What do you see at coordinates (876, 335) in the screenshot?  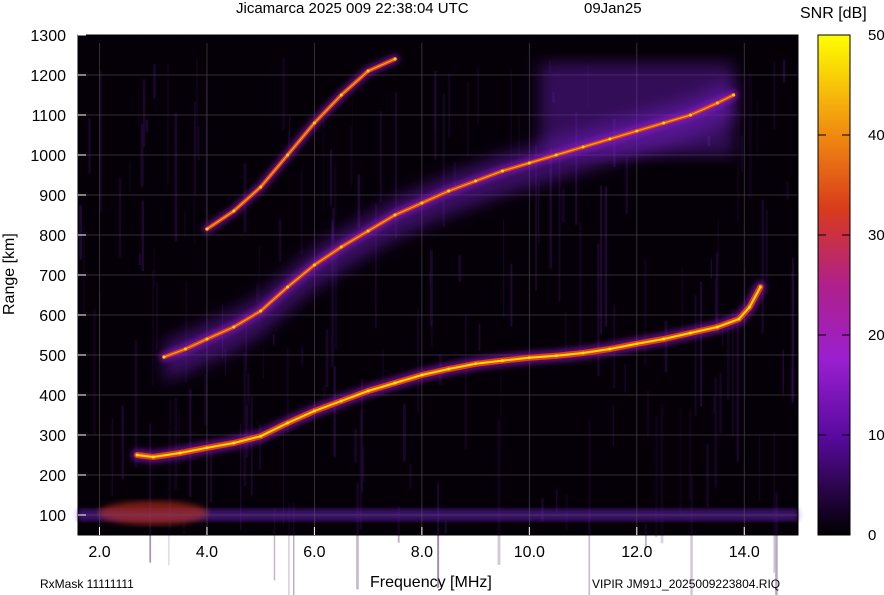 I see `colorbar-tick-label: 20` at bounding box center [876, 335].